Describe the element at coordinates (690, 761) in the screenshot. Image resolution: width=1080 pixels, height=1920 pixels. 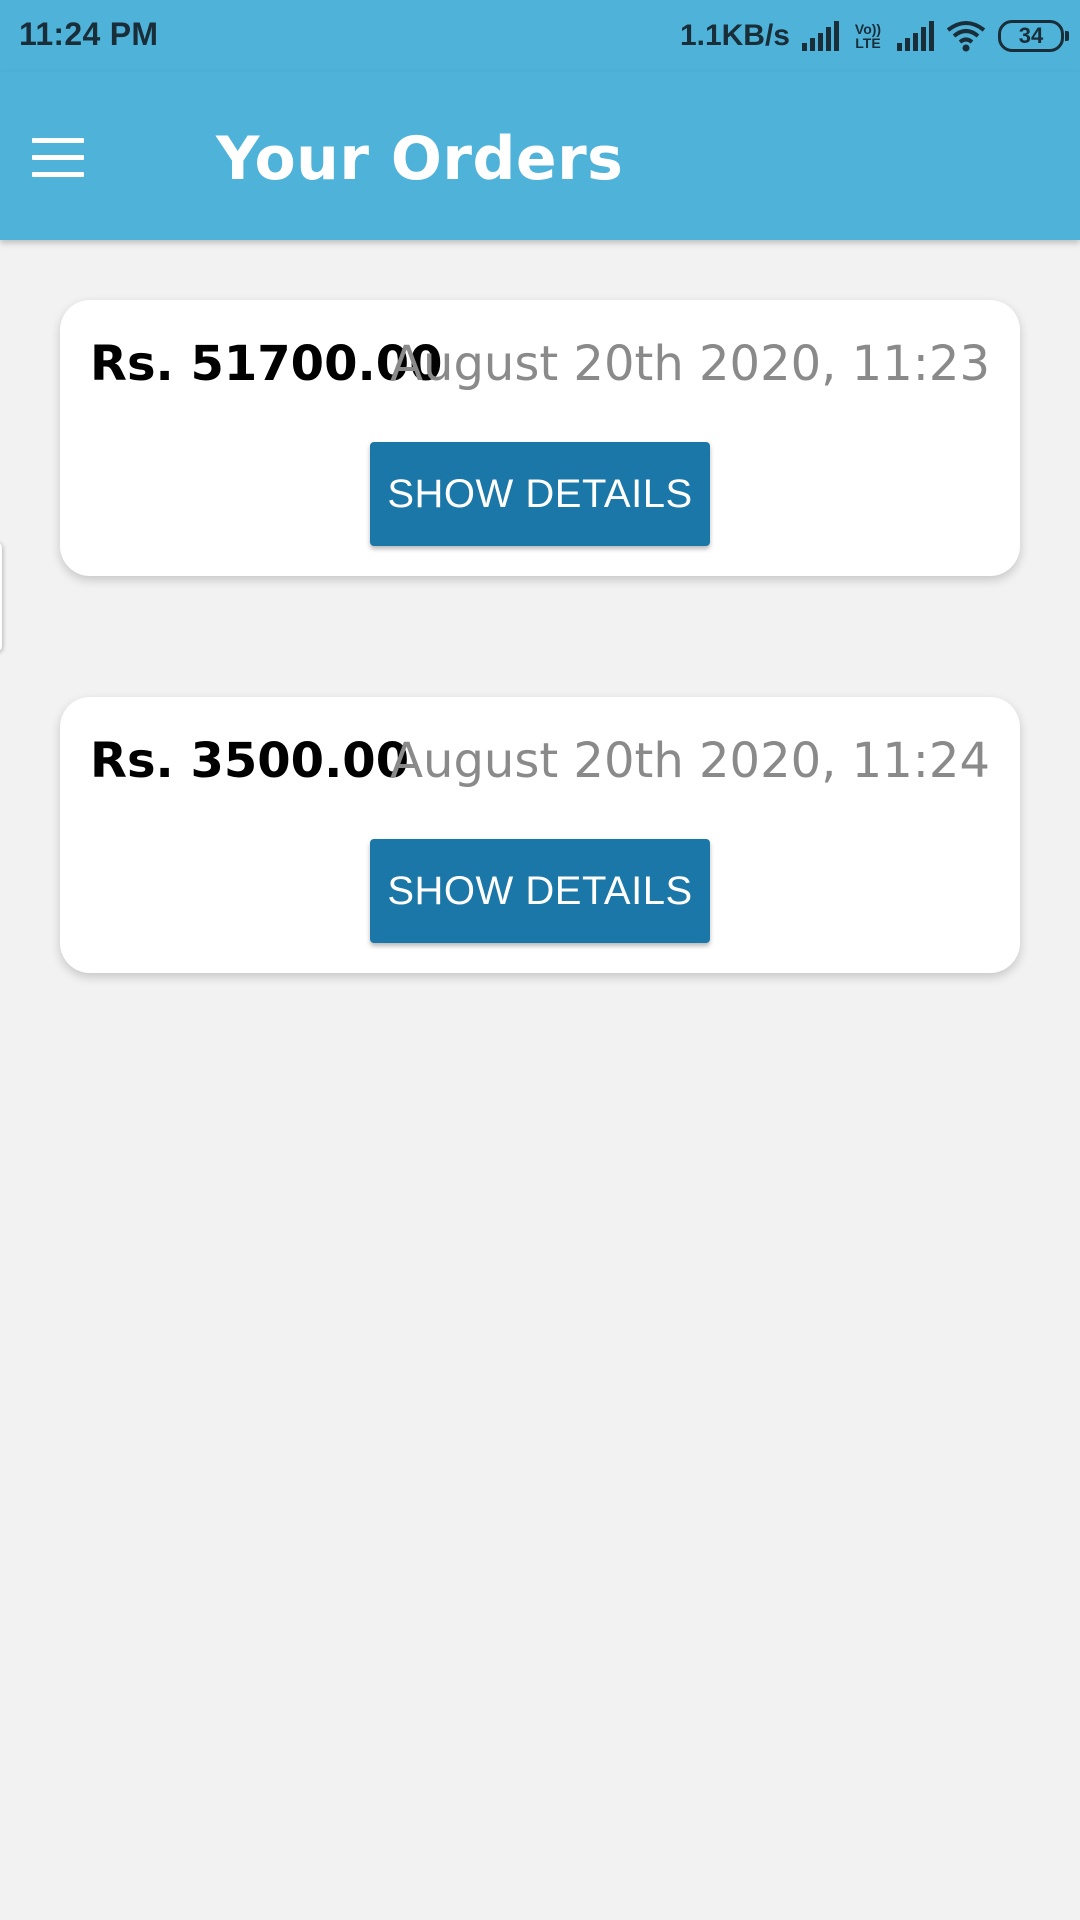
I see `order-date: August 20th 2020, 11:24` at that location.